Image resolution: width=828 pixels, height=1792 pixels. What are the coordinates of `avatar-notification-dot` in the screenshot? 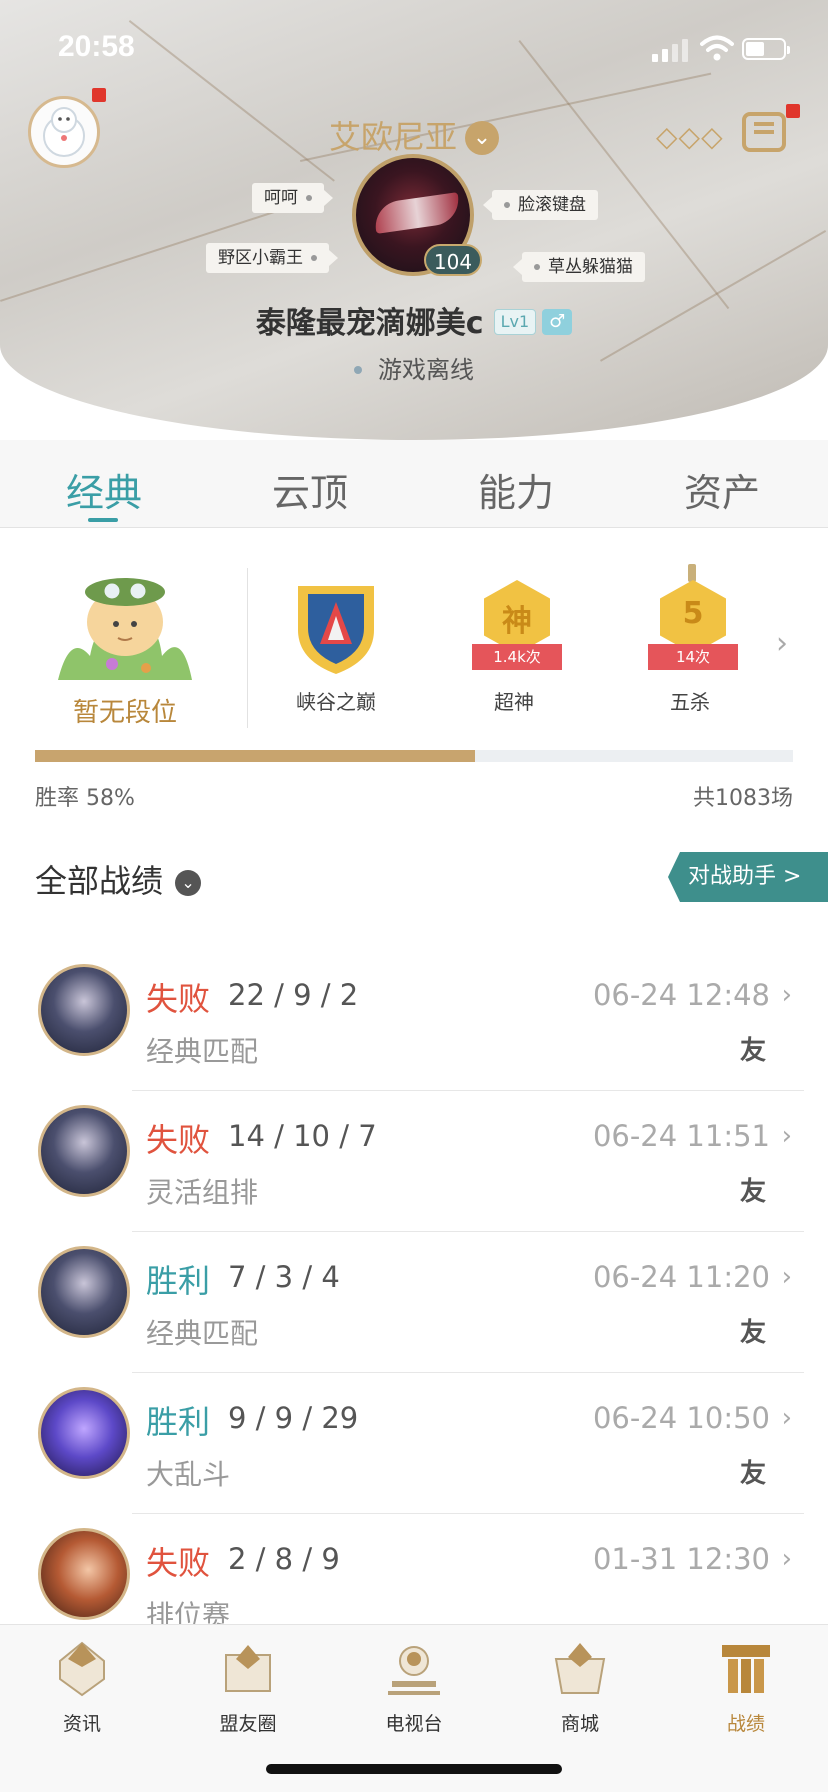 It's located at (99, 95).